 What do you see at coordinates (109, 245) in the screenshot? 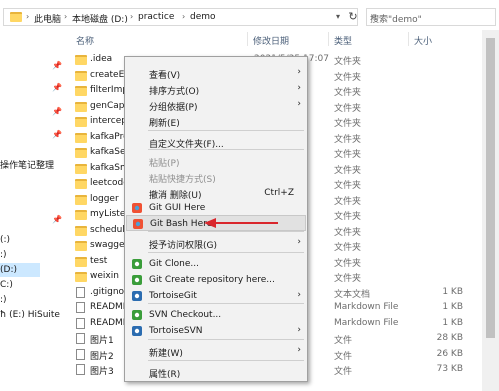
I see `file-name: swagger` at bounding box center [109, 245].